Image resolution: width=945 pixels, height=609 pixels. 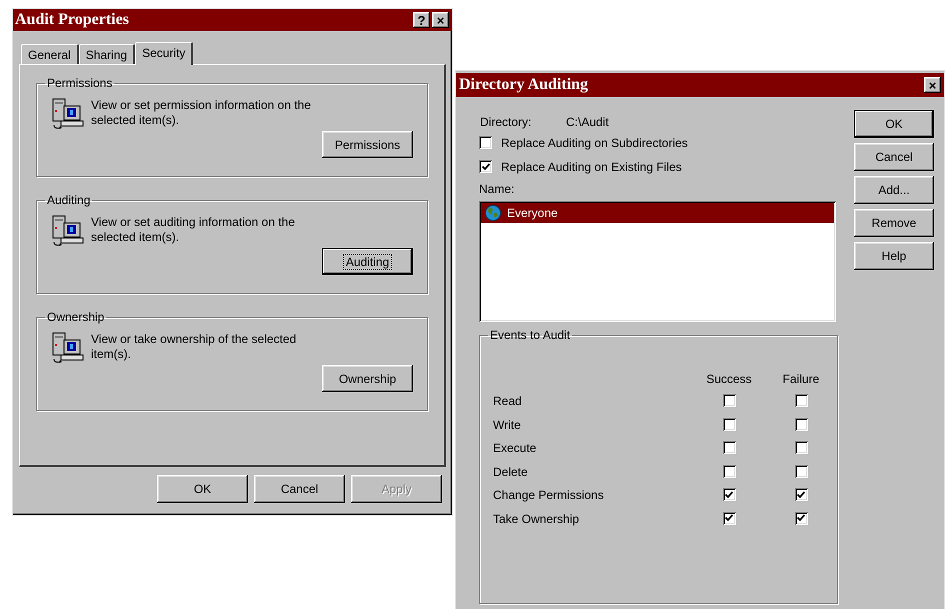 I want to click on column-header: Failure, so click(x=801, y=379).